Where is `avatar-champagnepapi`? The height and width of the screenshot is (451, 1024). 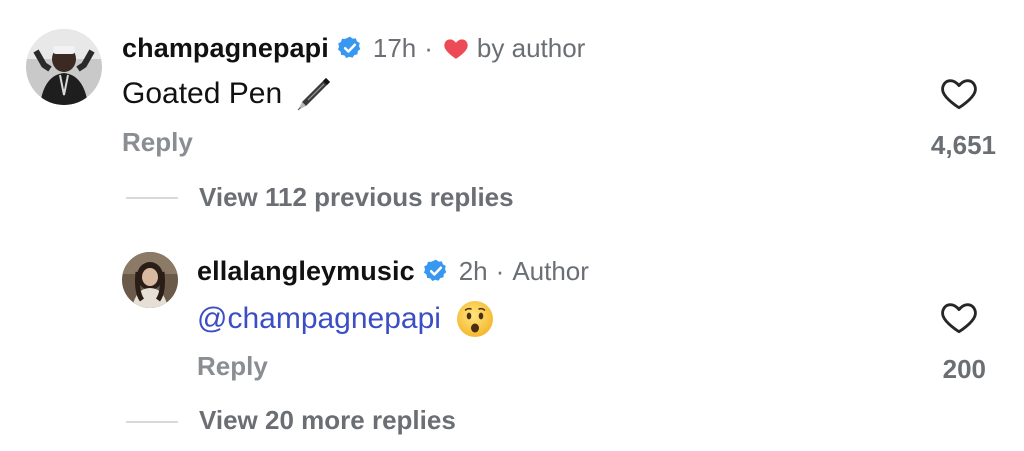 avatar-champagnepapi is located at coordinates (64, 67).